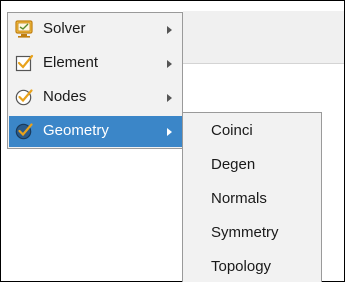 The height and width of the screenshot is (282, 345). I want to click on submenu-item-topology: Topology, so click(252, 266).